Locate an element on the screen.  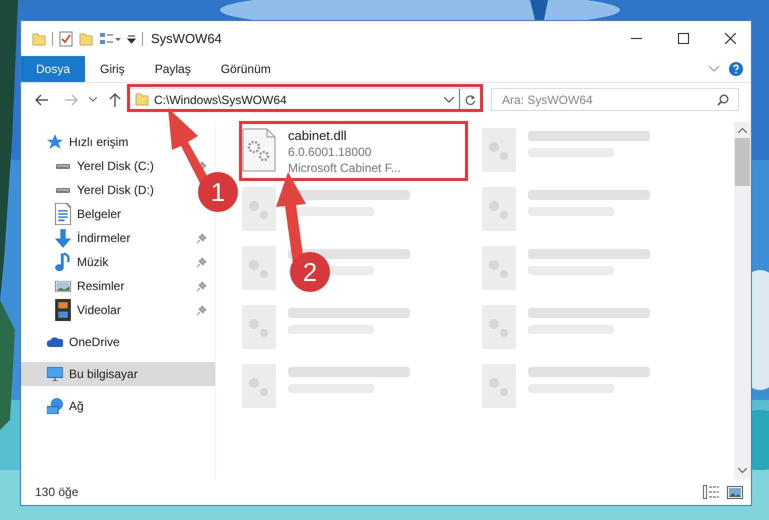
folder-icon is located at coordinates (142, 99).